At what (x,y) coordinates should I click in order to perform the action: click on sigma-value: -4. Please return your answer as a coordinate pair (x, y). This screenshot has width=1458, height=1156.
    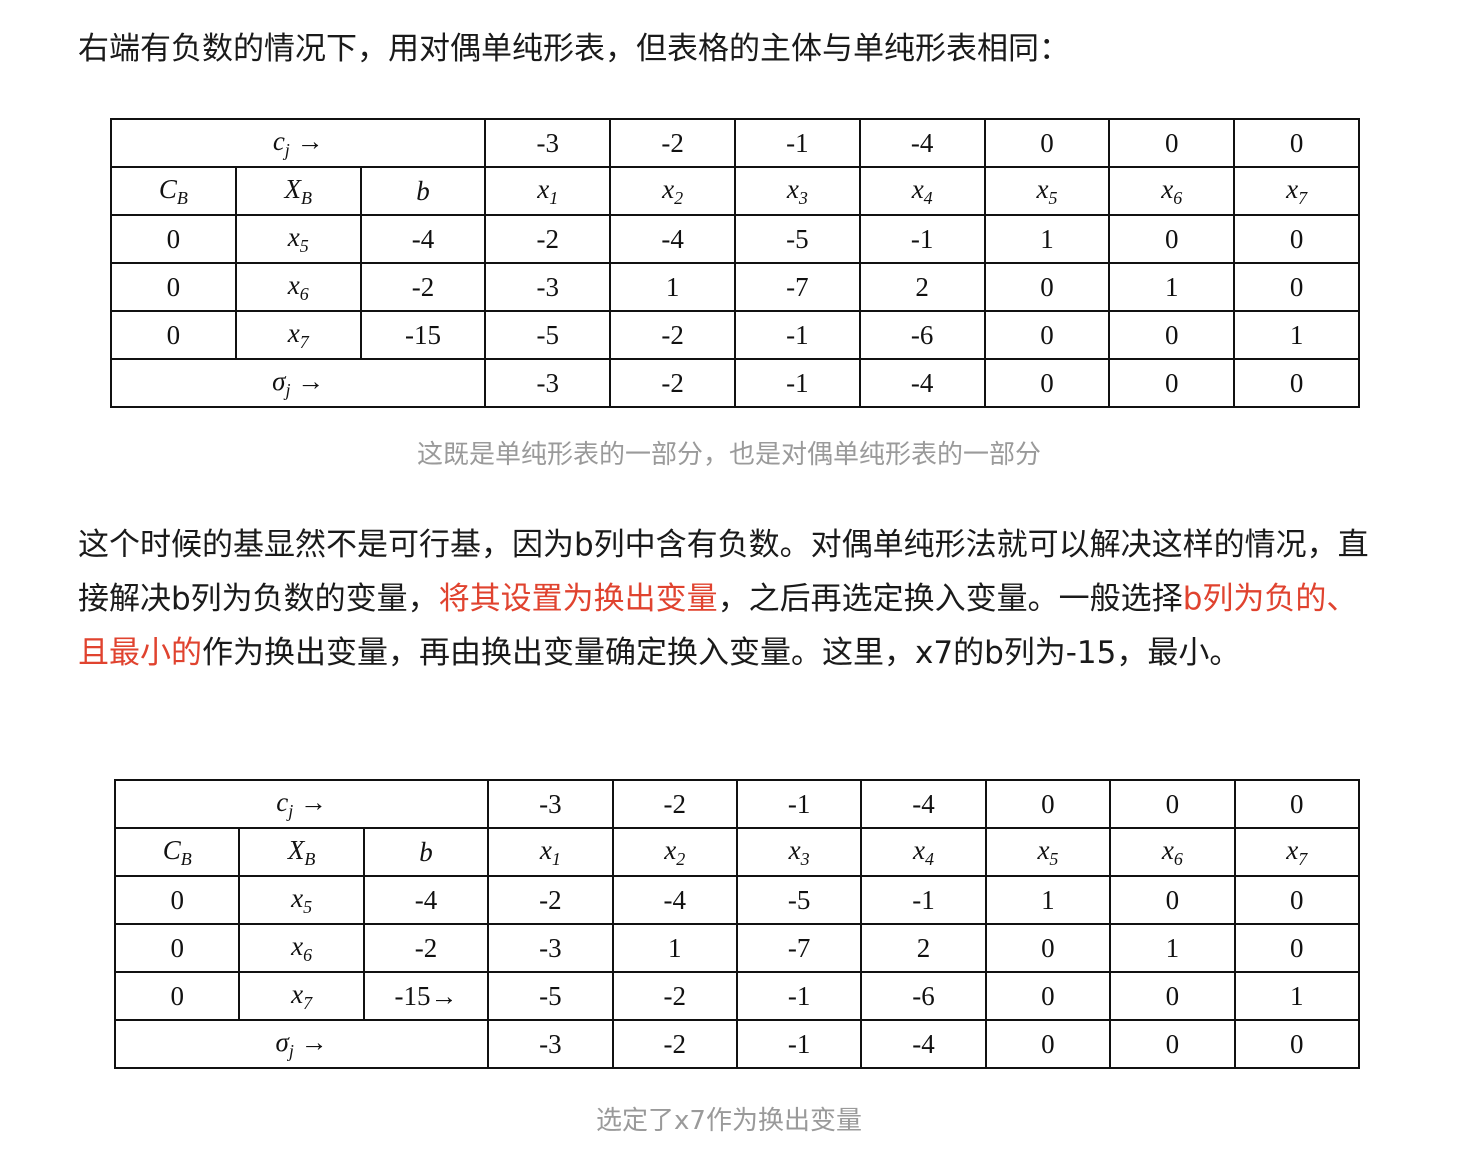
    Looking at the image, I should click on (923, 1044).